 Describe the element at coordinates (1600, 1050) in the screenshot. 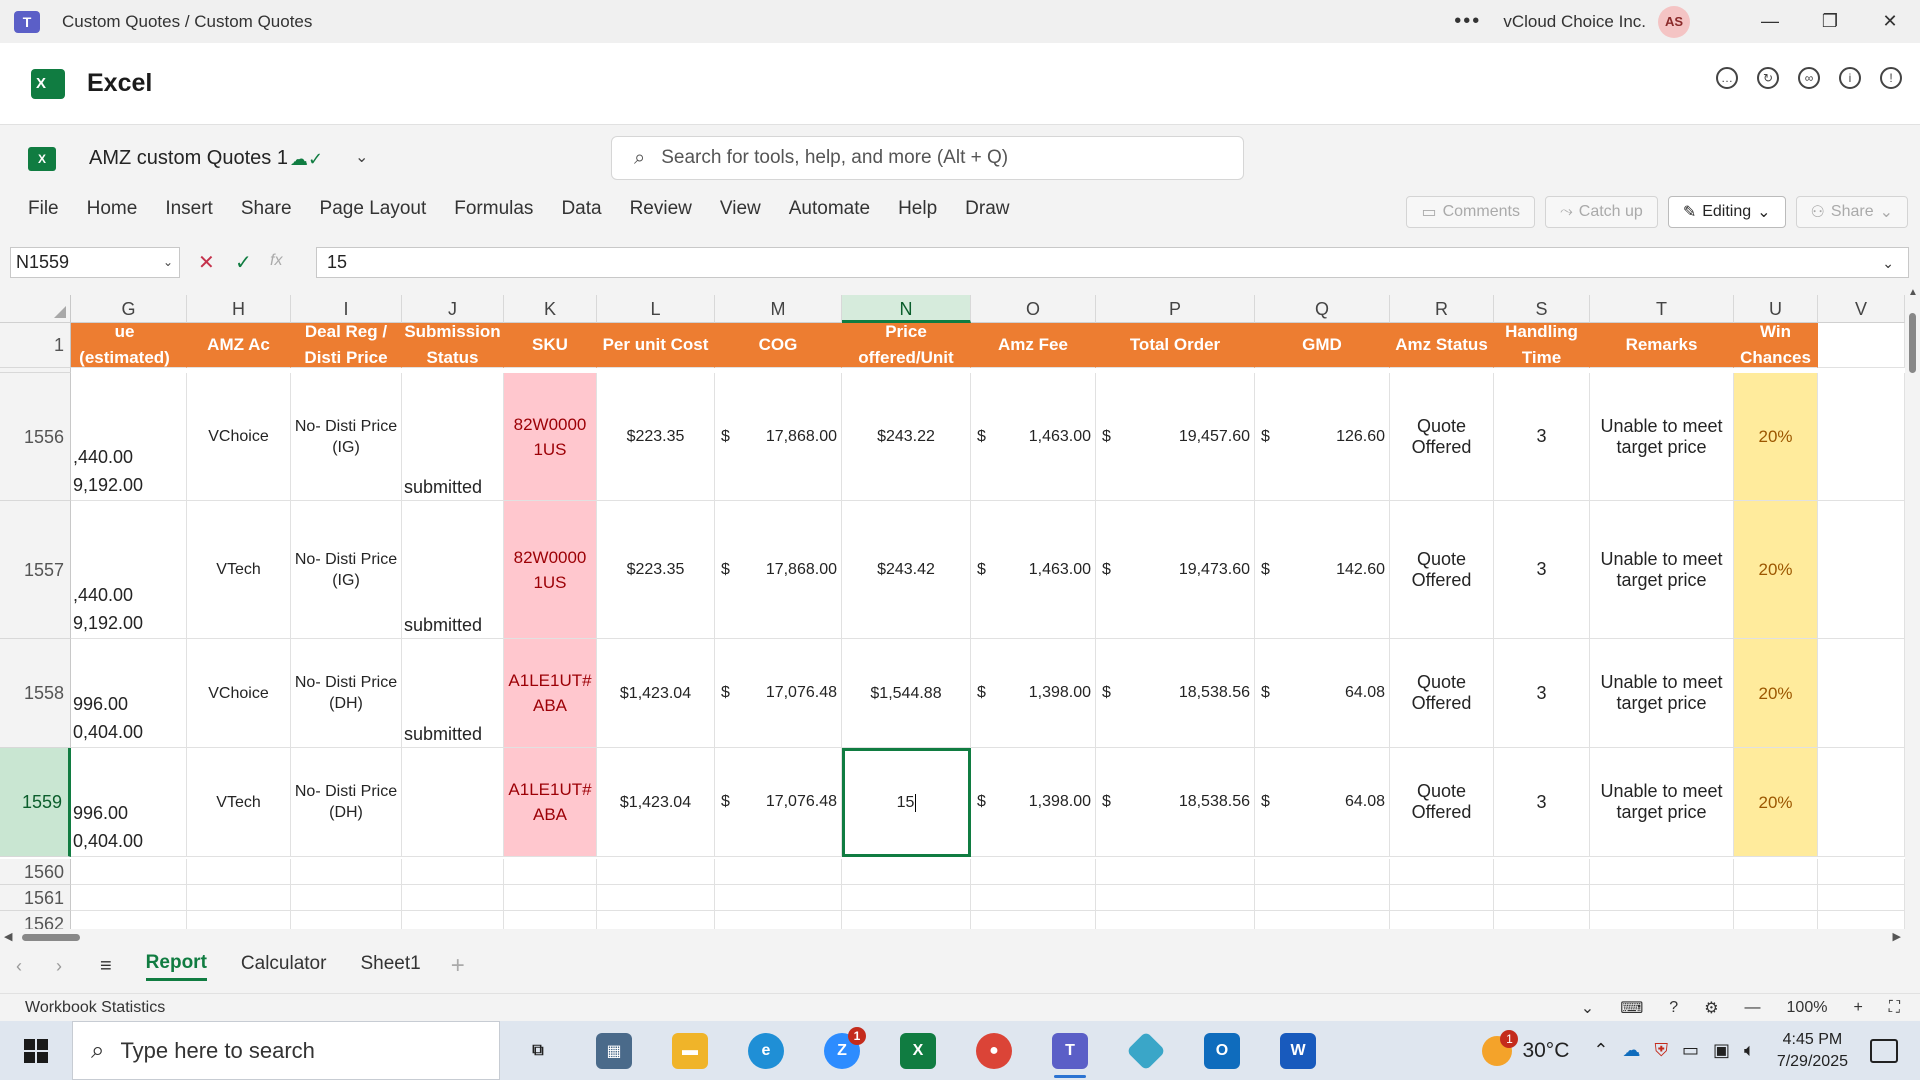

I see `chevron-up-icon: ⌃` at that location.